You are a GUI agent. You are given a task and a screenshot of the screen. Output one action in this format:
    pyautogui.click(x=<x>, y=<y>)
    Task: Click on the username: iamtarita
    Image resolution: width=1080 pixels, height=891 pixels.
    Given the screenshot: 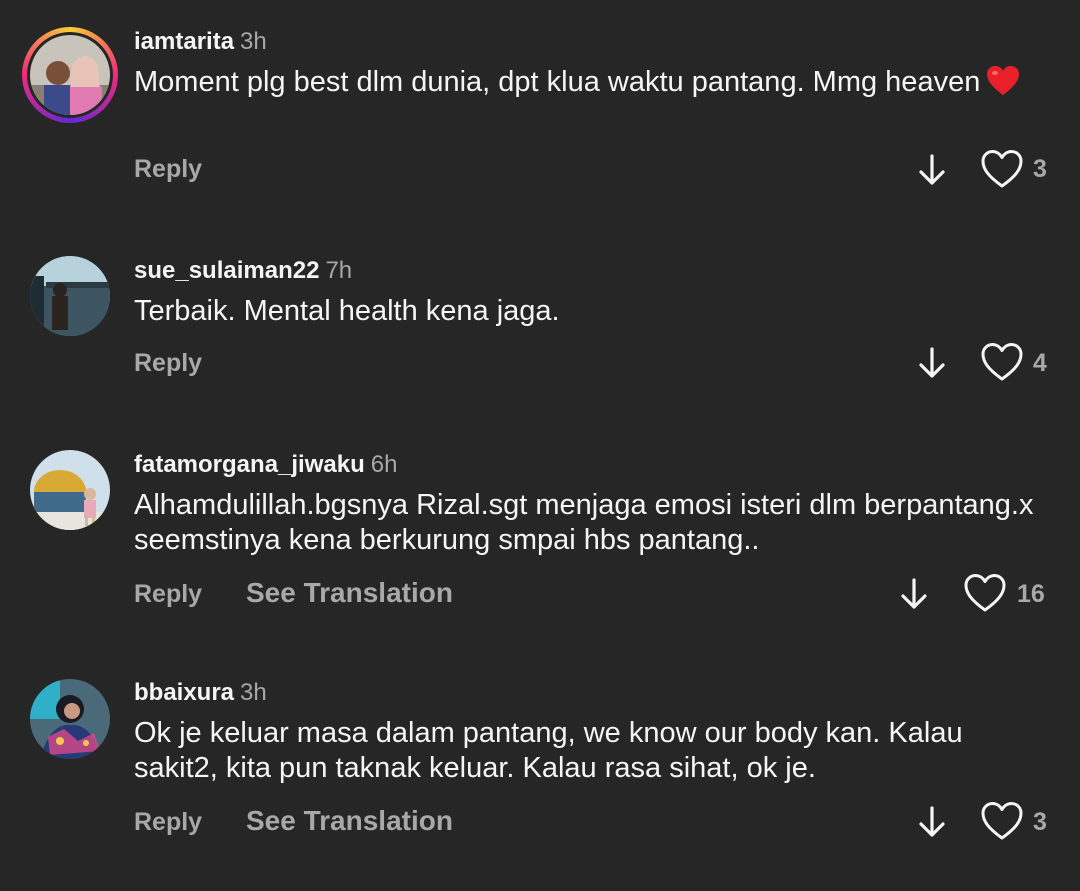 What is the action you would take?
    pyautogui.click(x=184, y=41)
    